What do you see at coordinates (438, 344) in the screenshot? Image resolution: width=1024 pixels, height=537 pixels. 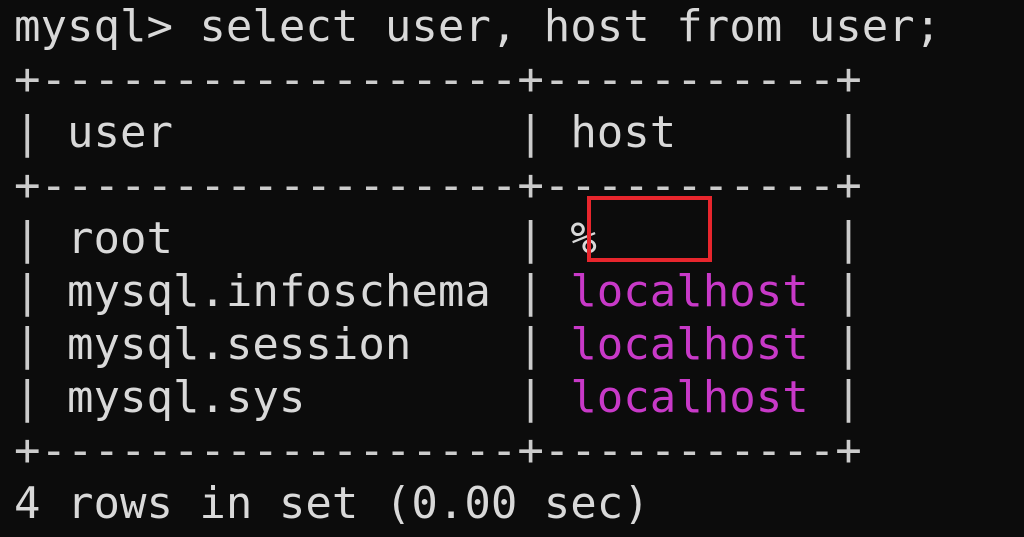 I see `table-row: | mysql.session | localhost |` at bounding box center [438, 344].